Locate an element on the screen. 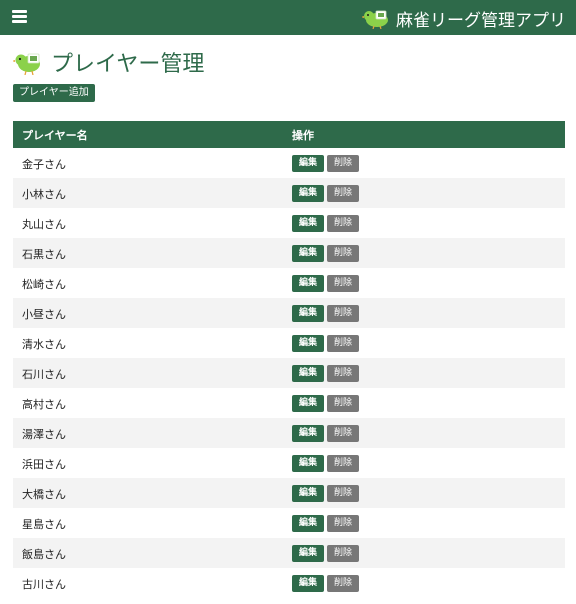 Image resolution: width=576 pixels, height=604 pixels. player-name: 大橋さん is located at coordinates (44, 494).